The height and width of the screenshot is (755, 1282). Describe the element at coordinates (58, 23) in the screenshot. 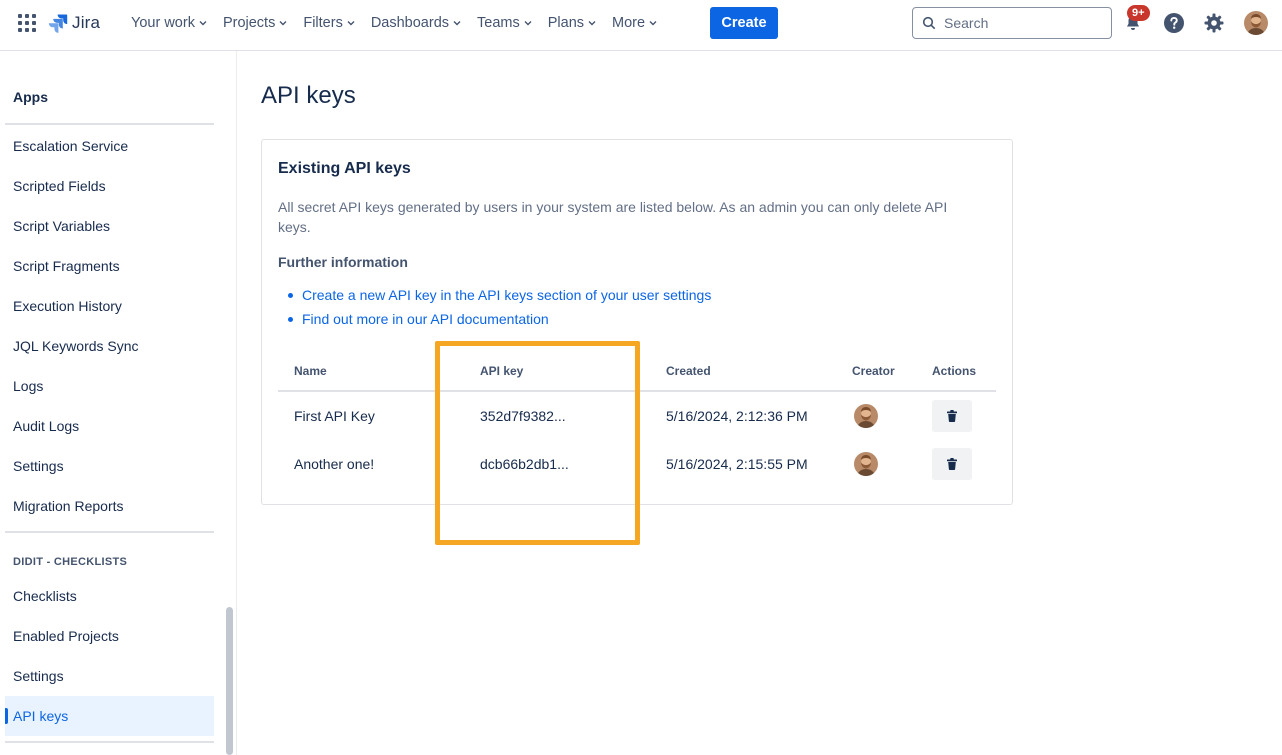

I see `jira-logo-icon` at that location.